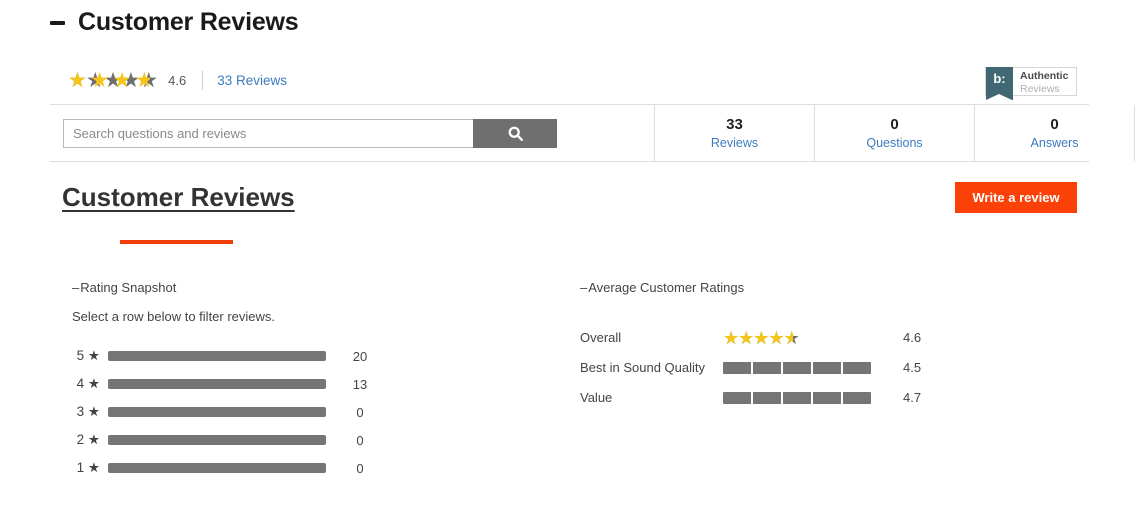  What do you see at coordinates (734, 124) in the screenshot?
I see `stat-count: 33` at bounding box center [734, 124].